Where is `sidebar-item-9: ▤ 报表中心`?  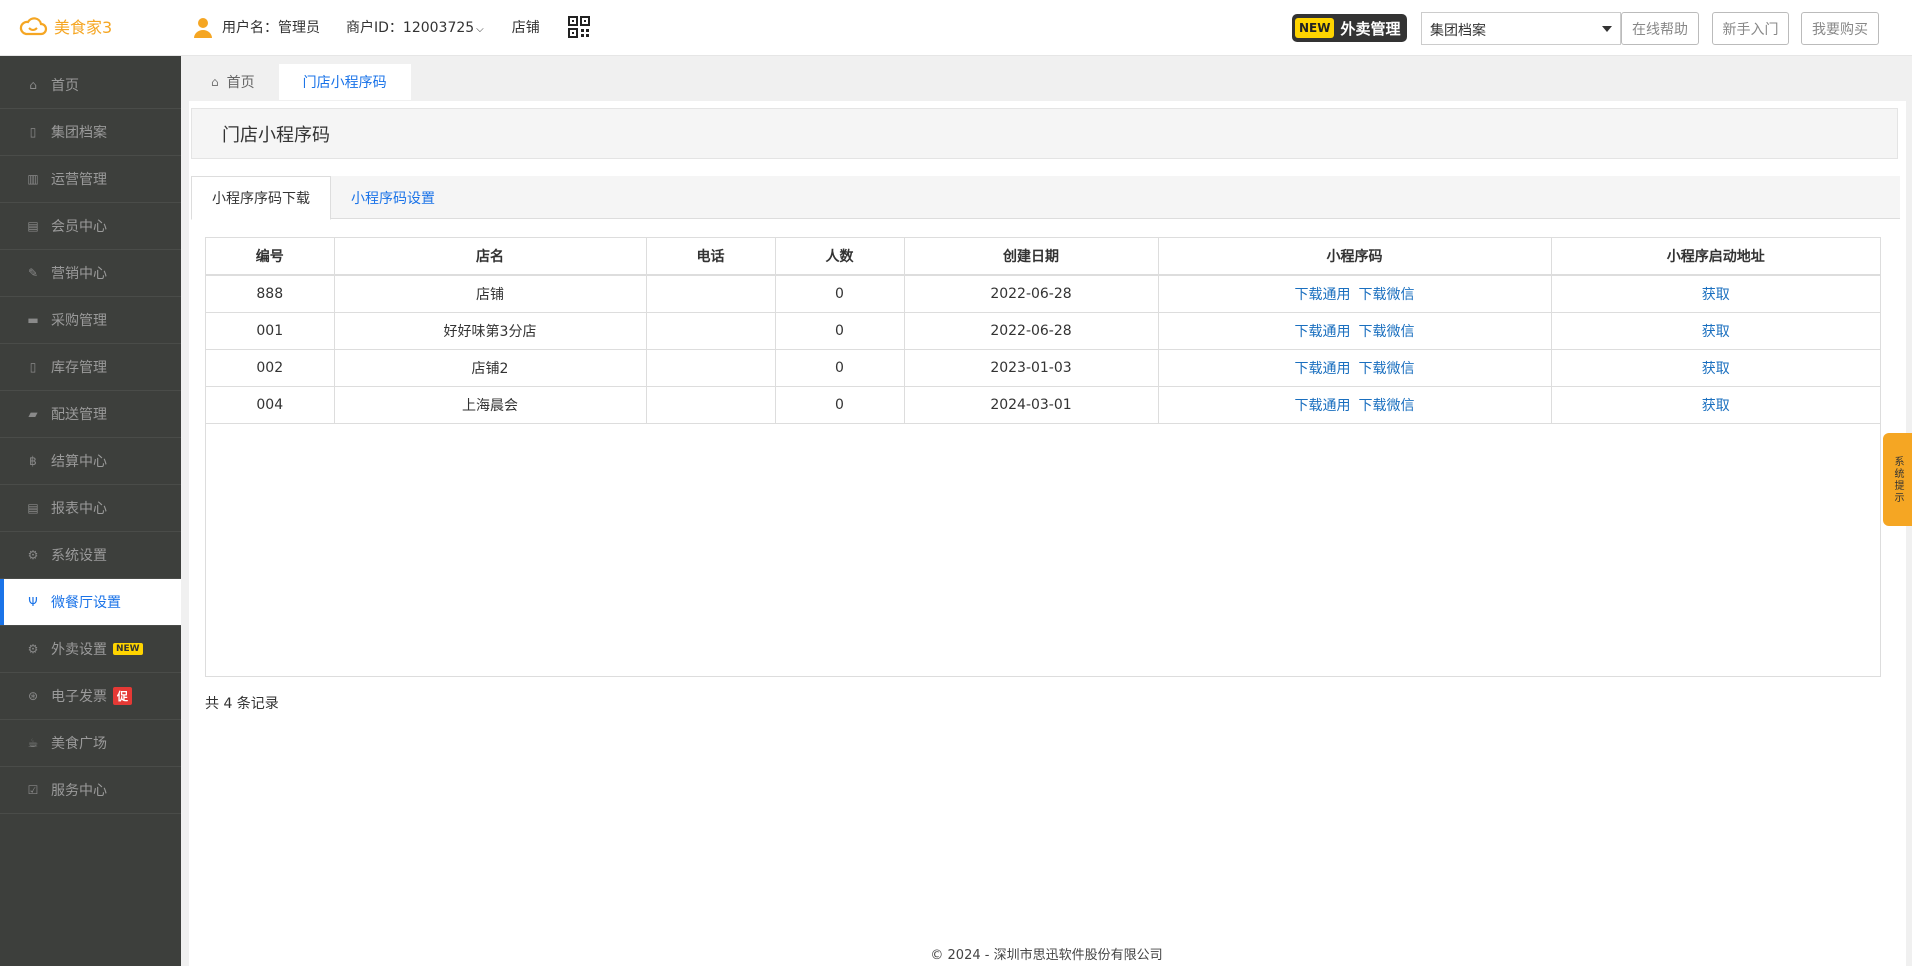 sidebar-item-9: ▤ 报表中心 is located at coordinates (90, 508).